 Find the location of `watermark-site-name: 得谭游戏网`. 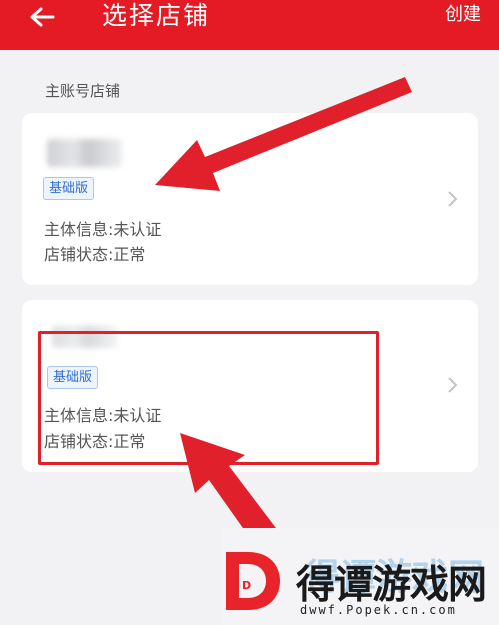

watermark-site-name: 得谭游戏网 is located at coordinates (391, 585).